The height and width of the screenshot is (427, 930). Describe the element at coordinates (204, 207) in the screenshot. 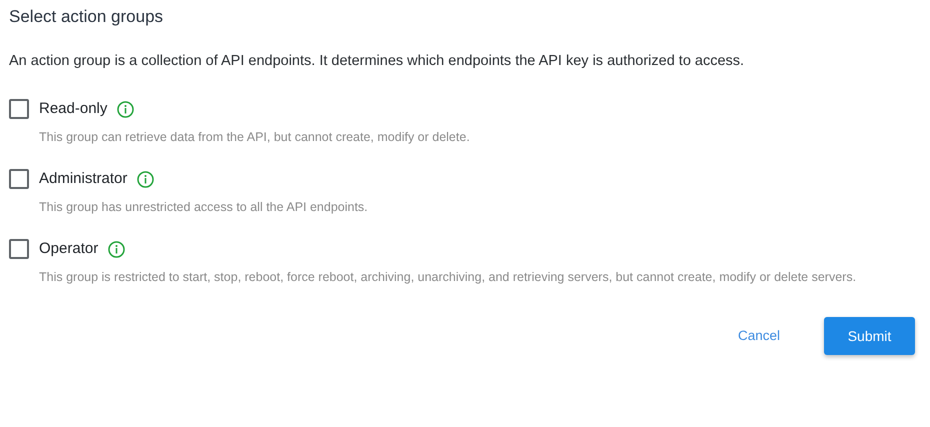

I see `group-description: This group has unrestricted access to all the API endpoints.` at that location.